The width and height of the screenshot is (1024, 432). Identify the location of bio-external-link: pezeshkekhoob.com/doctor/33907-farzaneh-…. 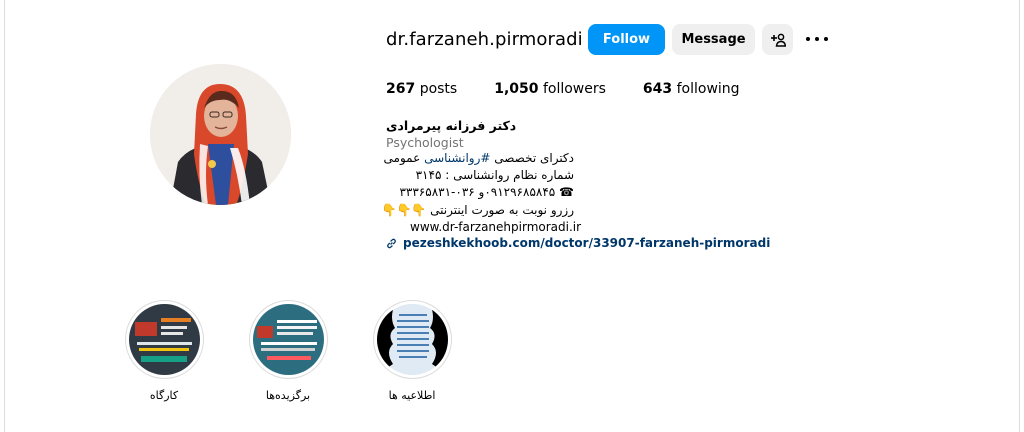
(578, 243).